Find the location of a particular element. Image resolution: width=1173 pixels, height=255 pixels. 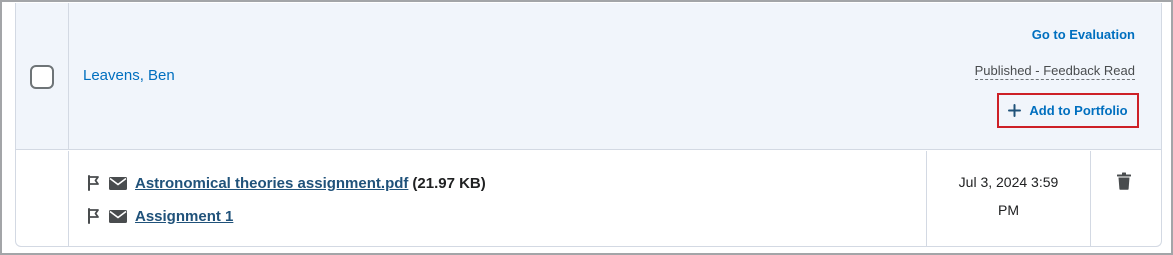

submission-date: Jul 3, 2024 3:59 PM is located at coordinates (1008, 196).